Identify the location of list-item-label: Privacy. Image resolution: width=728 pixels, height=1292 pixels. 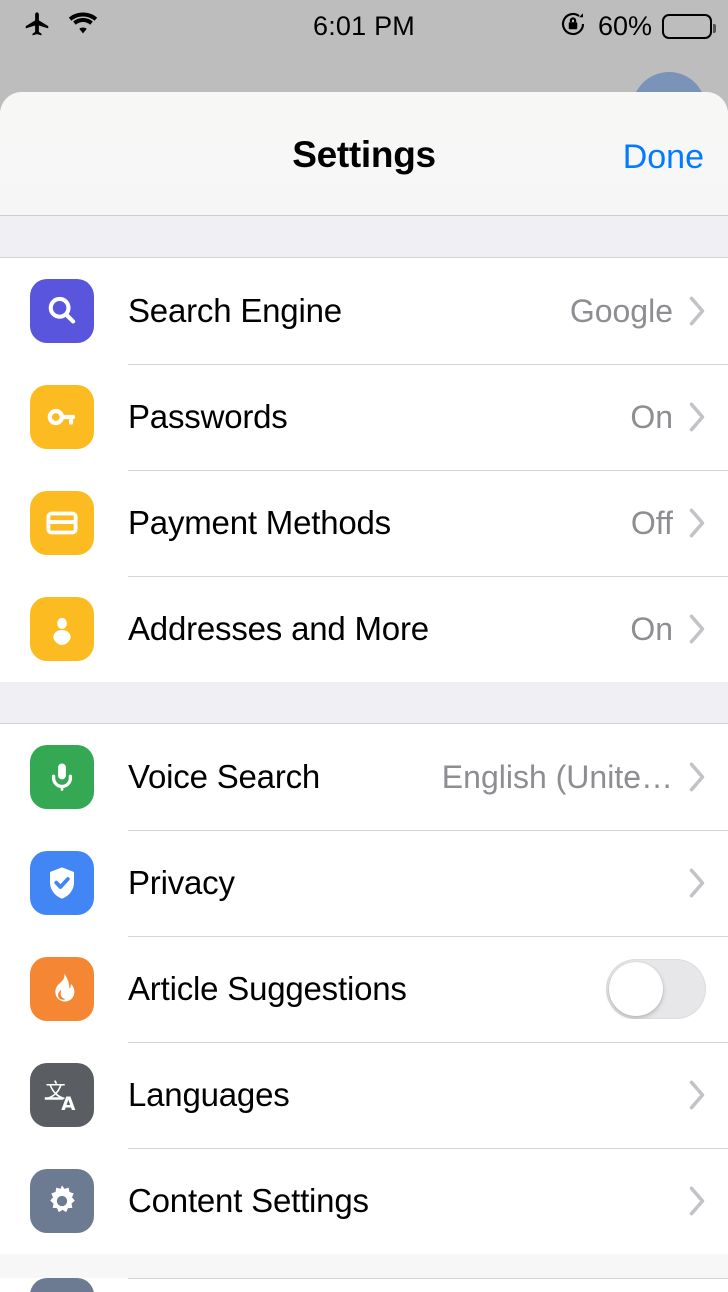
(181, 882).